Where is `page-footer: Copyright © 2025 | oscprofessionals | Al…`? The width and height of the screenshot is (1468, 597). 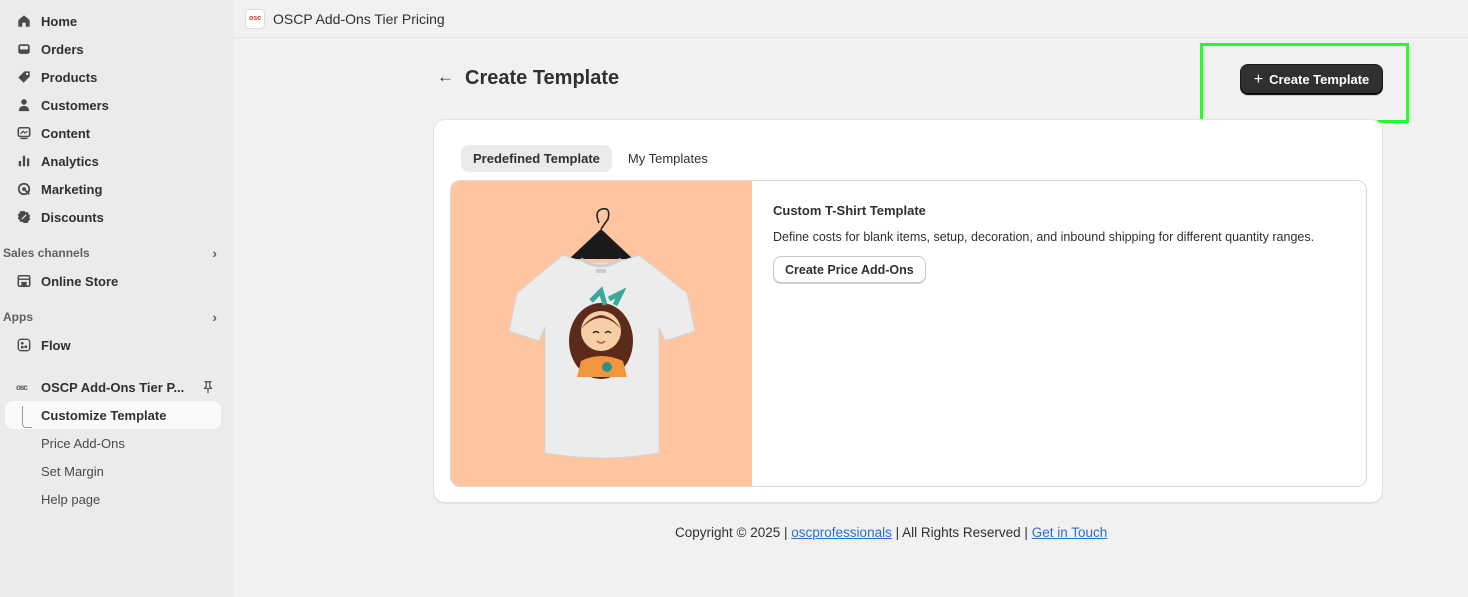
page-footer: Copyright © 2025 | oscprofessionals | Al… is located at coordinates (891, 532).